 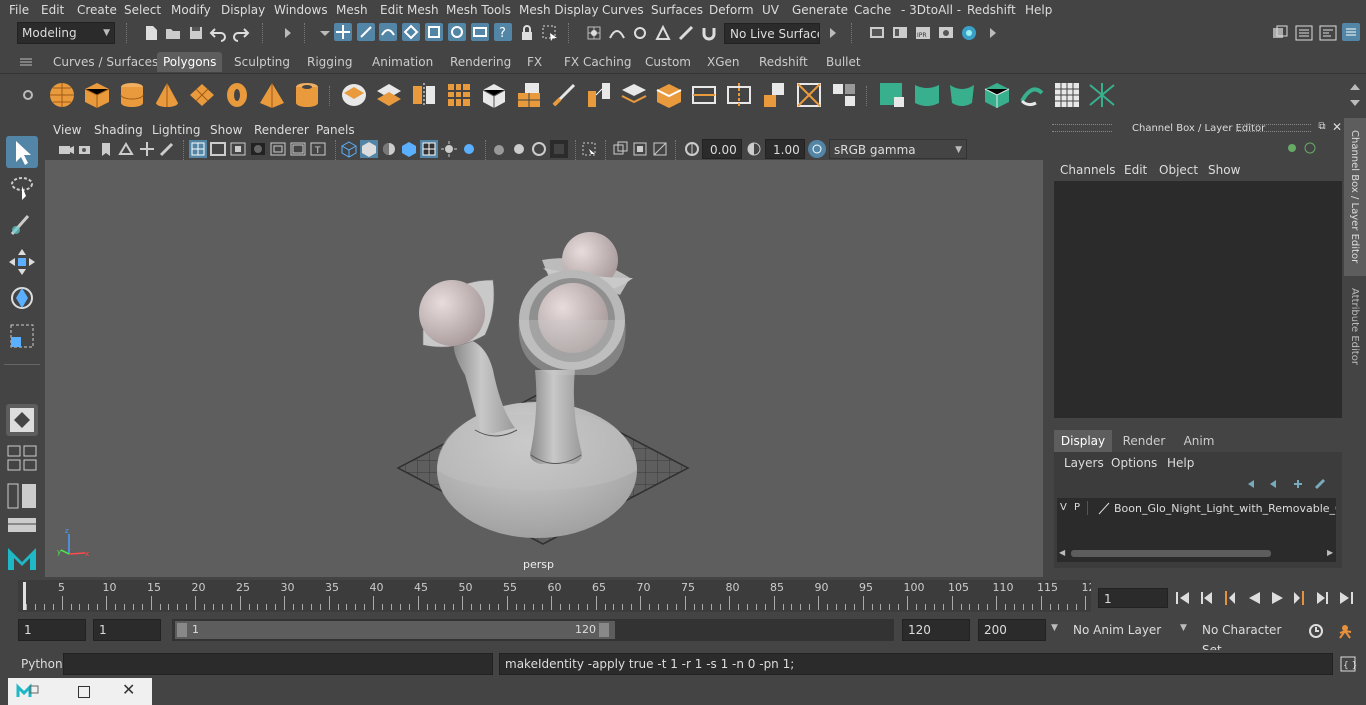 What do you see at coordinates (325, 33) in the screenshot?
I see `chevron-down-icon` at bounding box center [325, 33].